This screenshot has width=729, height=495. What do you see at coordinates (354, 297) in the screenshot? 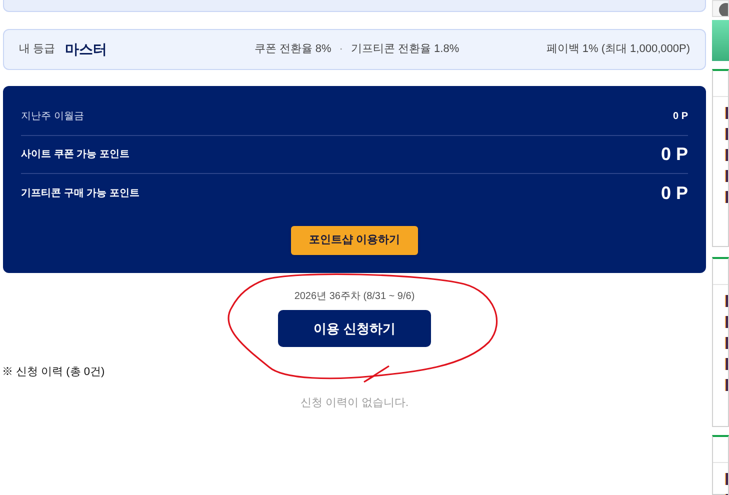
I see `week-text: 2026년 36주차 (8/31 ~ 9/6)` at bounding box center [354, 297].